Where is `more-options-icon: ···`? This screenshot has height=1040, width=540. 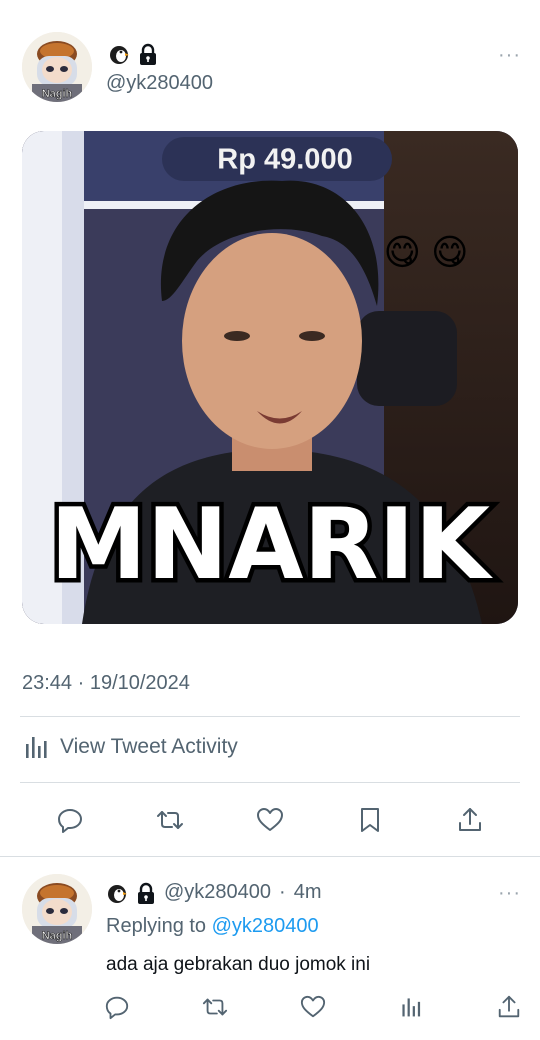 more-options-icon: ··· is located at coordinates (509, 55).